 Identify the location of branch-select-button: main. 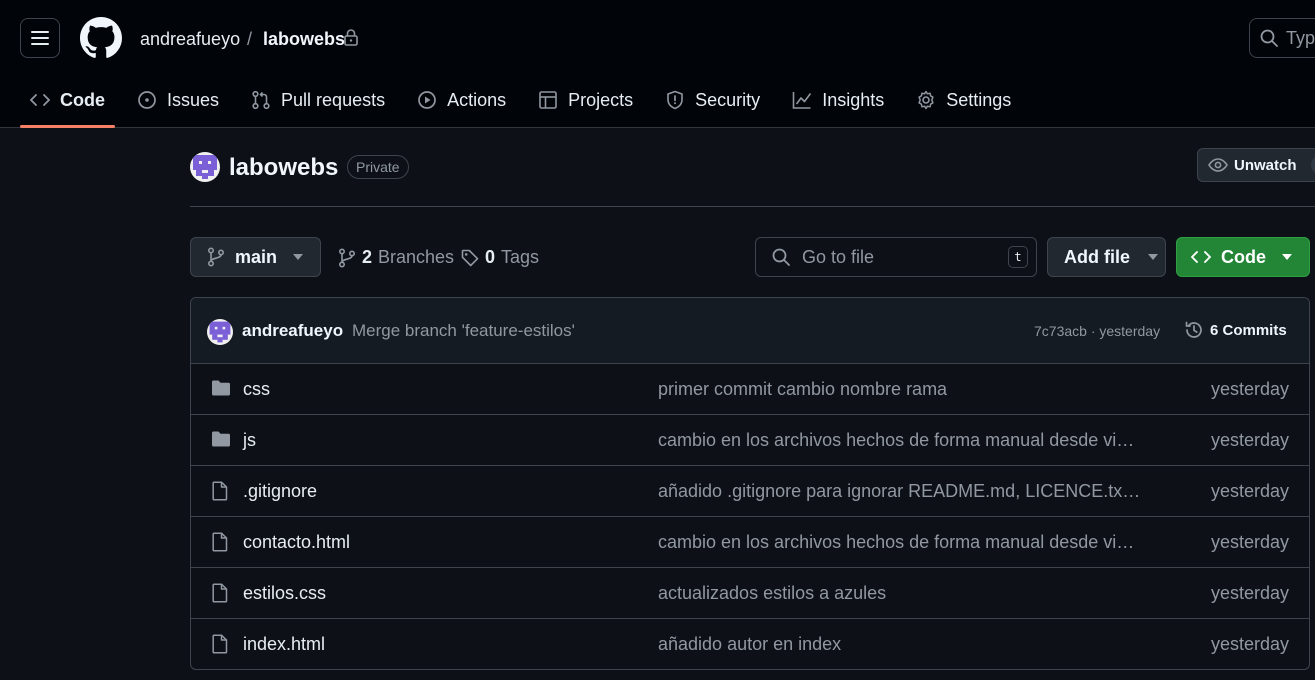
(255, 257).